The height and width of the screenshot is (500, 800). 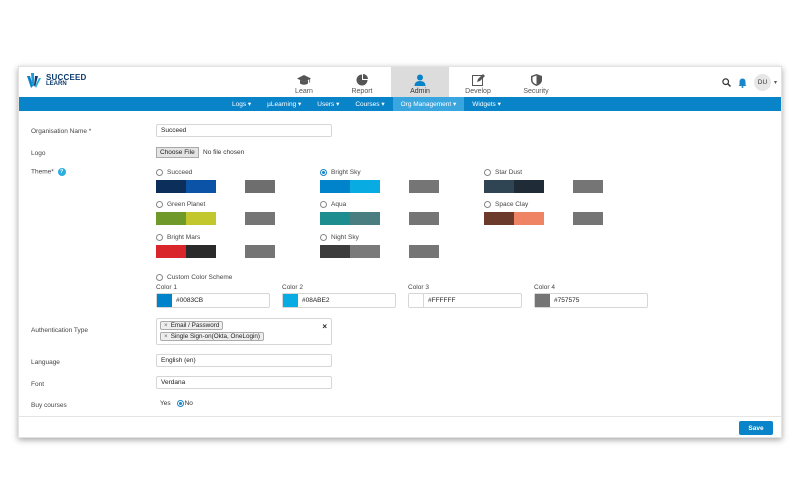 I want to click on bell-icon, so click(x=742, y=83).